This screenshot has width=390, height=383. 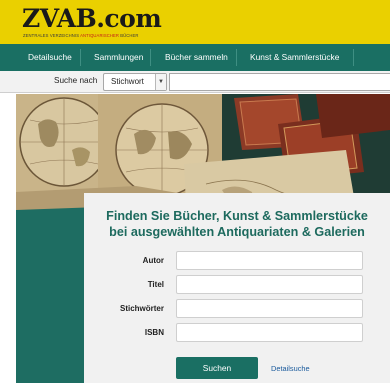 What do you see at coordinates (50, 57) in the screenshot?
I see `nav-item-detailsuche: Detailsuche` at bounding box center [50, 57].